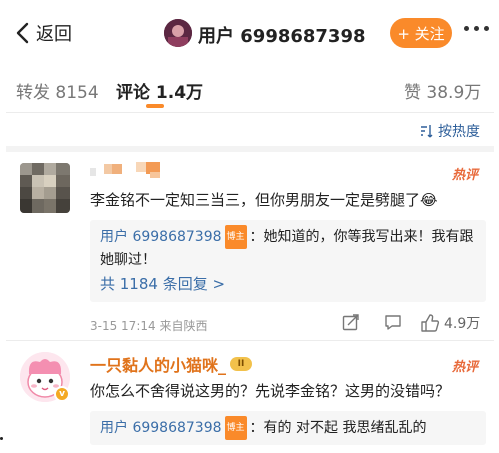 This screenshot has height=453, width=499. I want to click on reply-text: ：有的 对不起 我思绪乱乱的, so click(338, 428).